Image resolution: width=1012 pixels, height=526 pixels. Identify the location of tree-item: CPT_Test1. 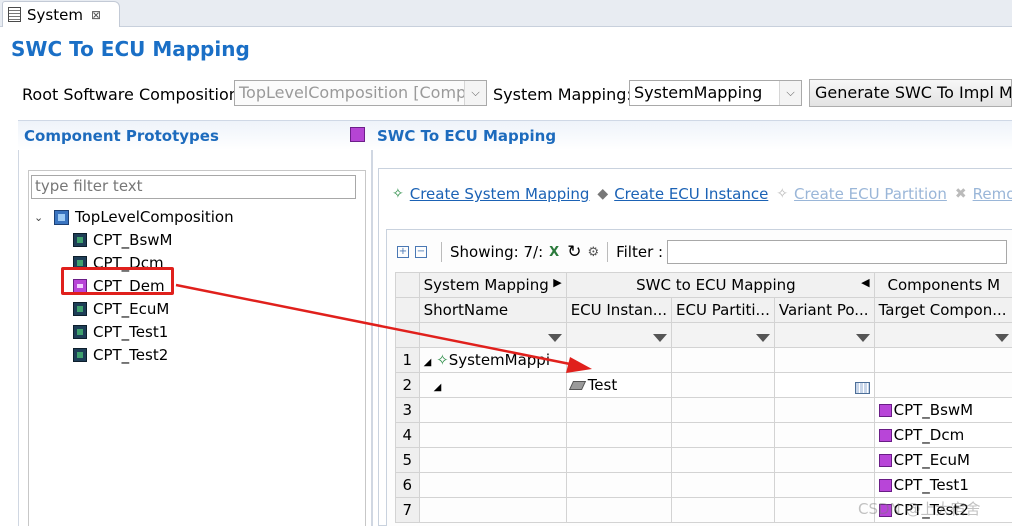
(120, 332).